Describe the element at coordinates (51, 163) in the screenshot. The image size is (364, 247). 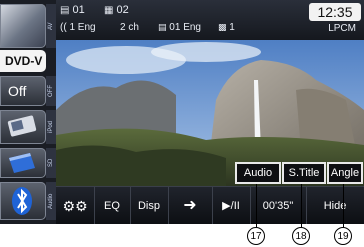
I see `sidebar-tab-sd: SD` at that location.